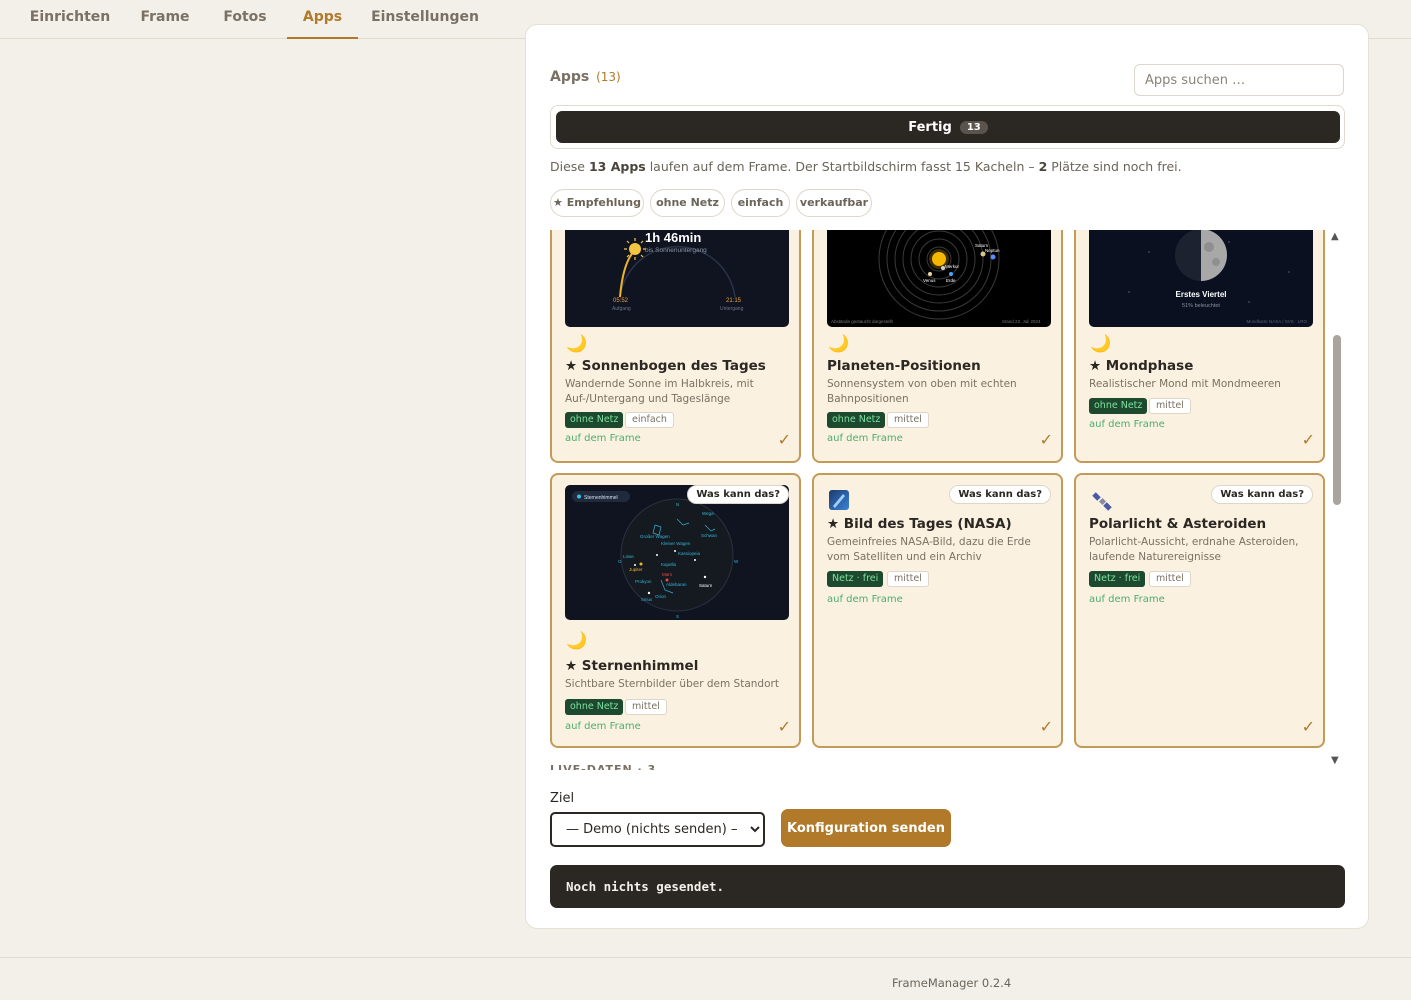  Describe the element at coordinates (70, 19) in the screenshot. I see `tab-einrichten: Einrichten` at that location.